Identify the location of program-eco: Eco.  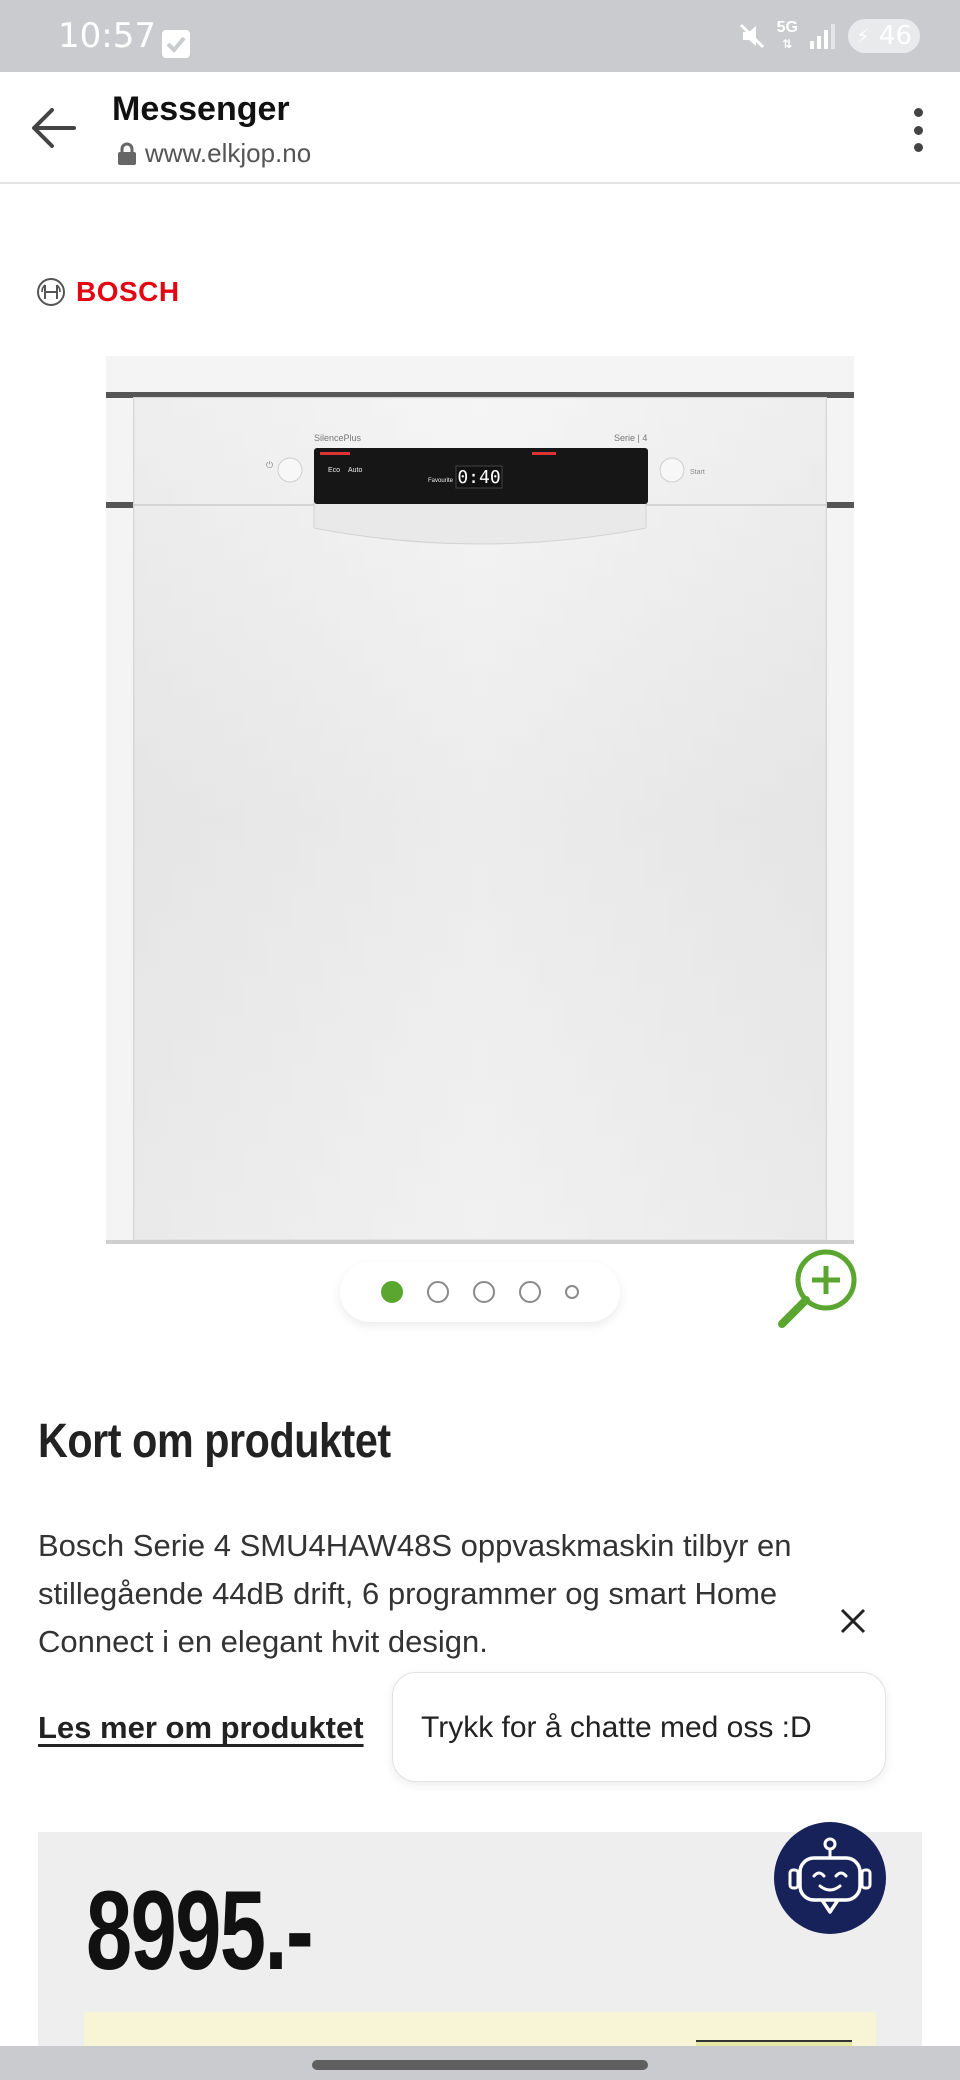
(334, 470).